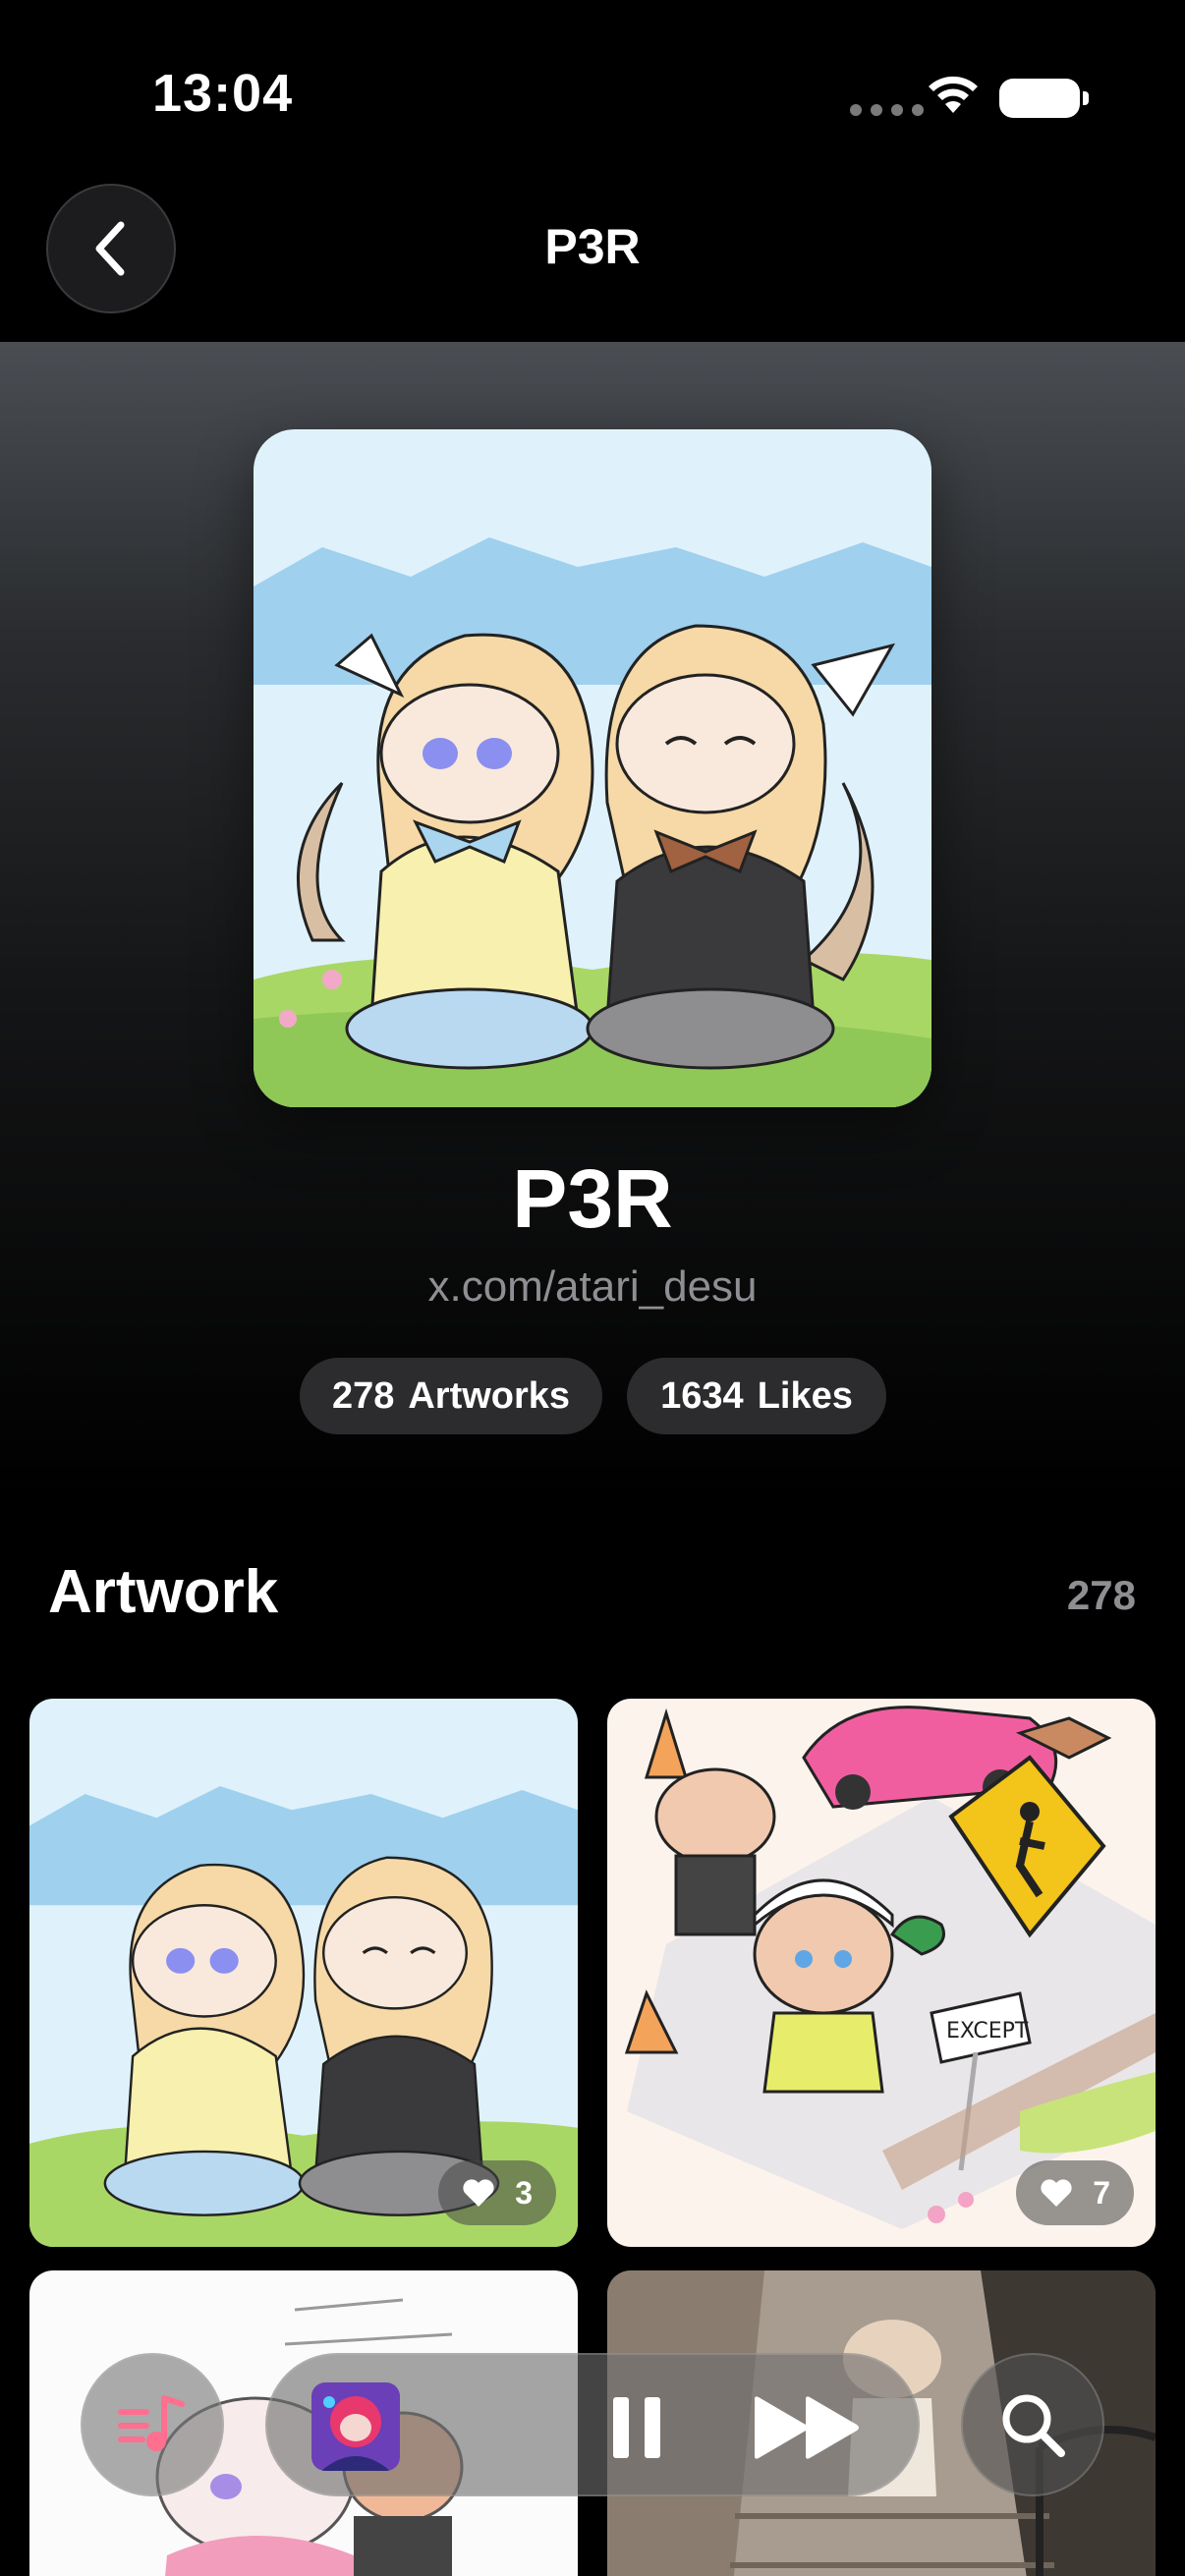  What do you see at coordinates (881, 1973) in the screenshot?
I see `artwork-card: EXCEPT 7` at bounding box center [881, 1973].